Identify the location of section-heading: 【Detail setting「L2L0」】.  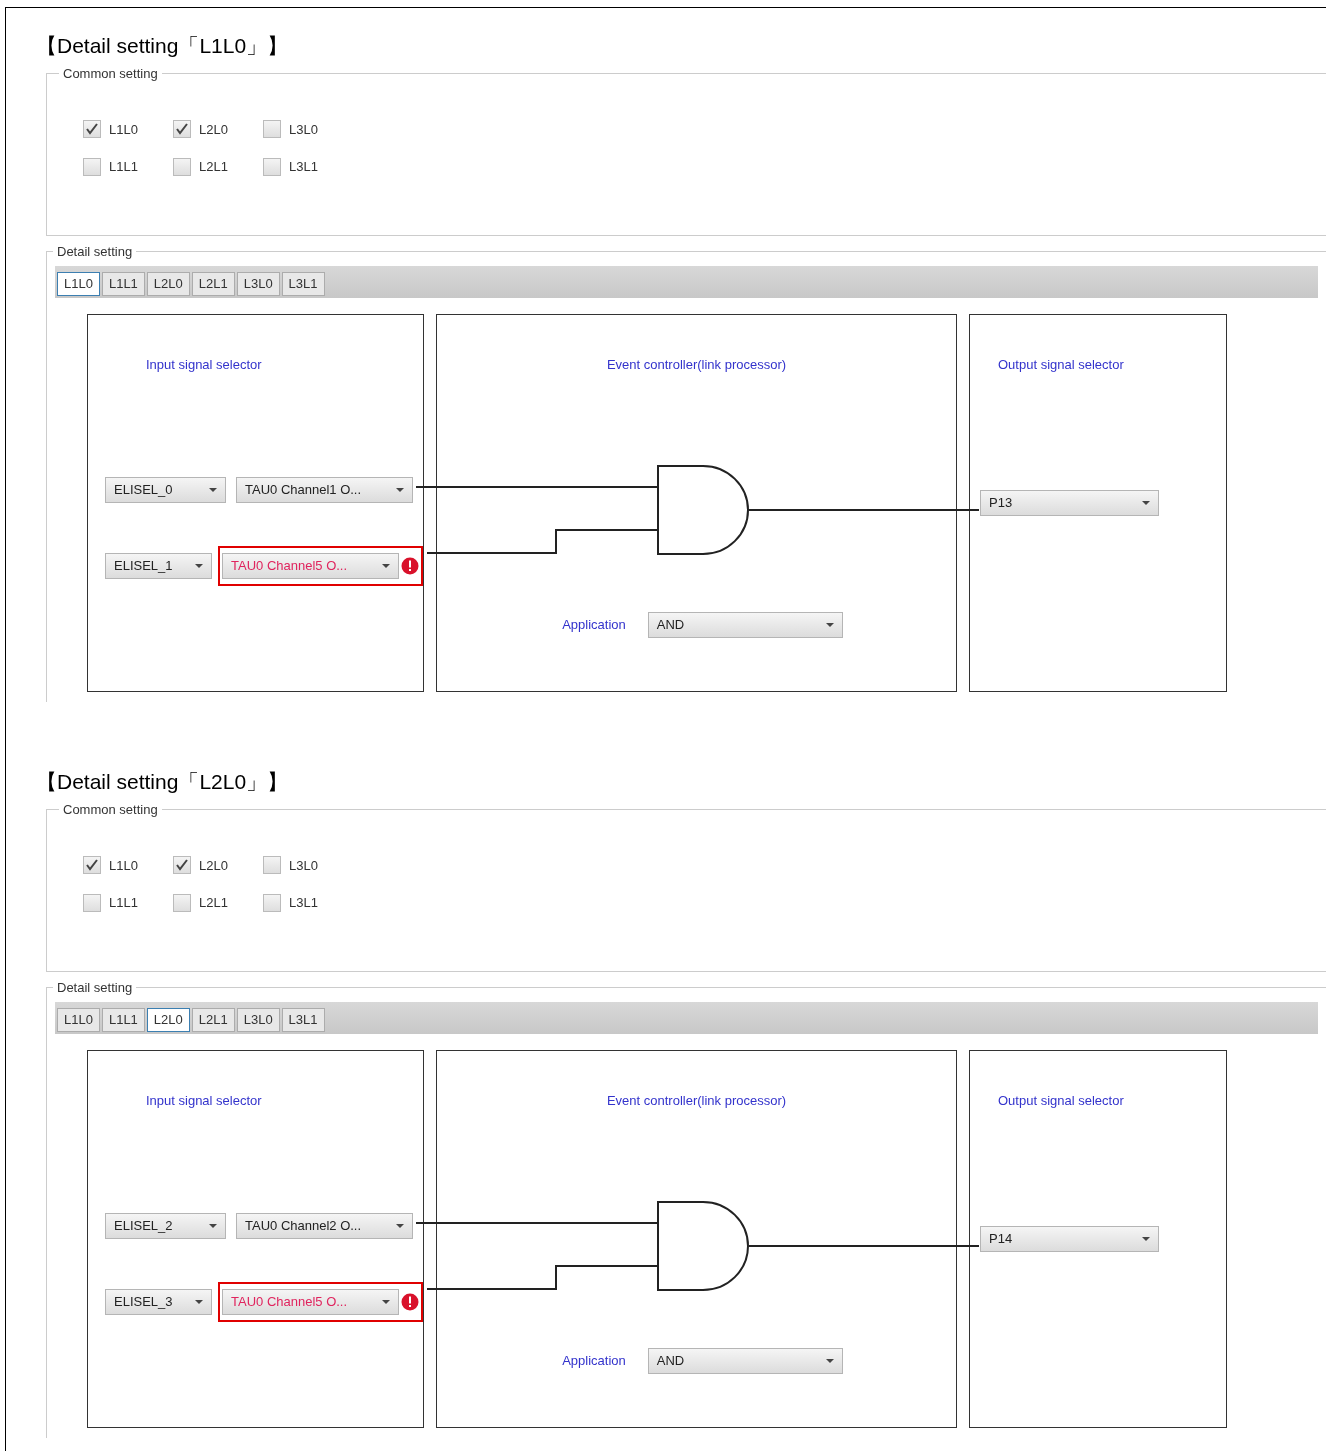
(163, 782).